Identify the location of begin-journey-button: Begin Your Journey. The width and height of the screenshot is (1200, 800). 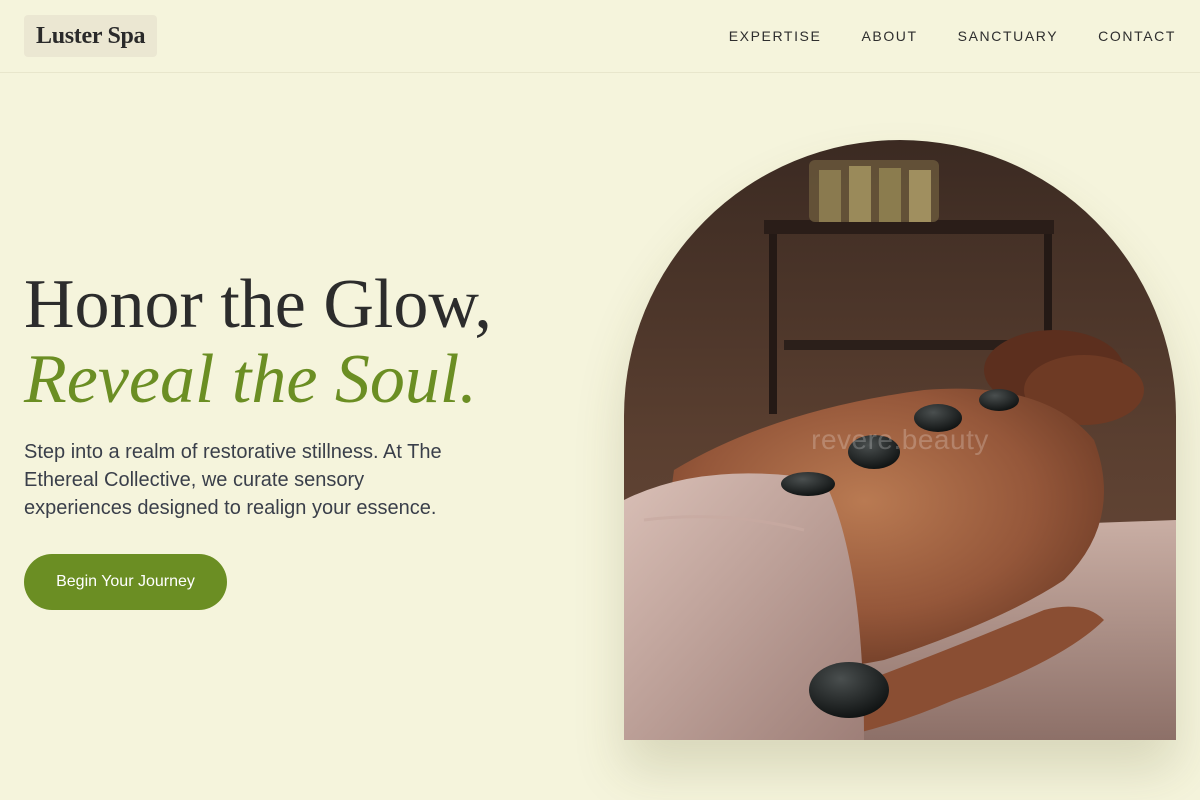
(125, 582).